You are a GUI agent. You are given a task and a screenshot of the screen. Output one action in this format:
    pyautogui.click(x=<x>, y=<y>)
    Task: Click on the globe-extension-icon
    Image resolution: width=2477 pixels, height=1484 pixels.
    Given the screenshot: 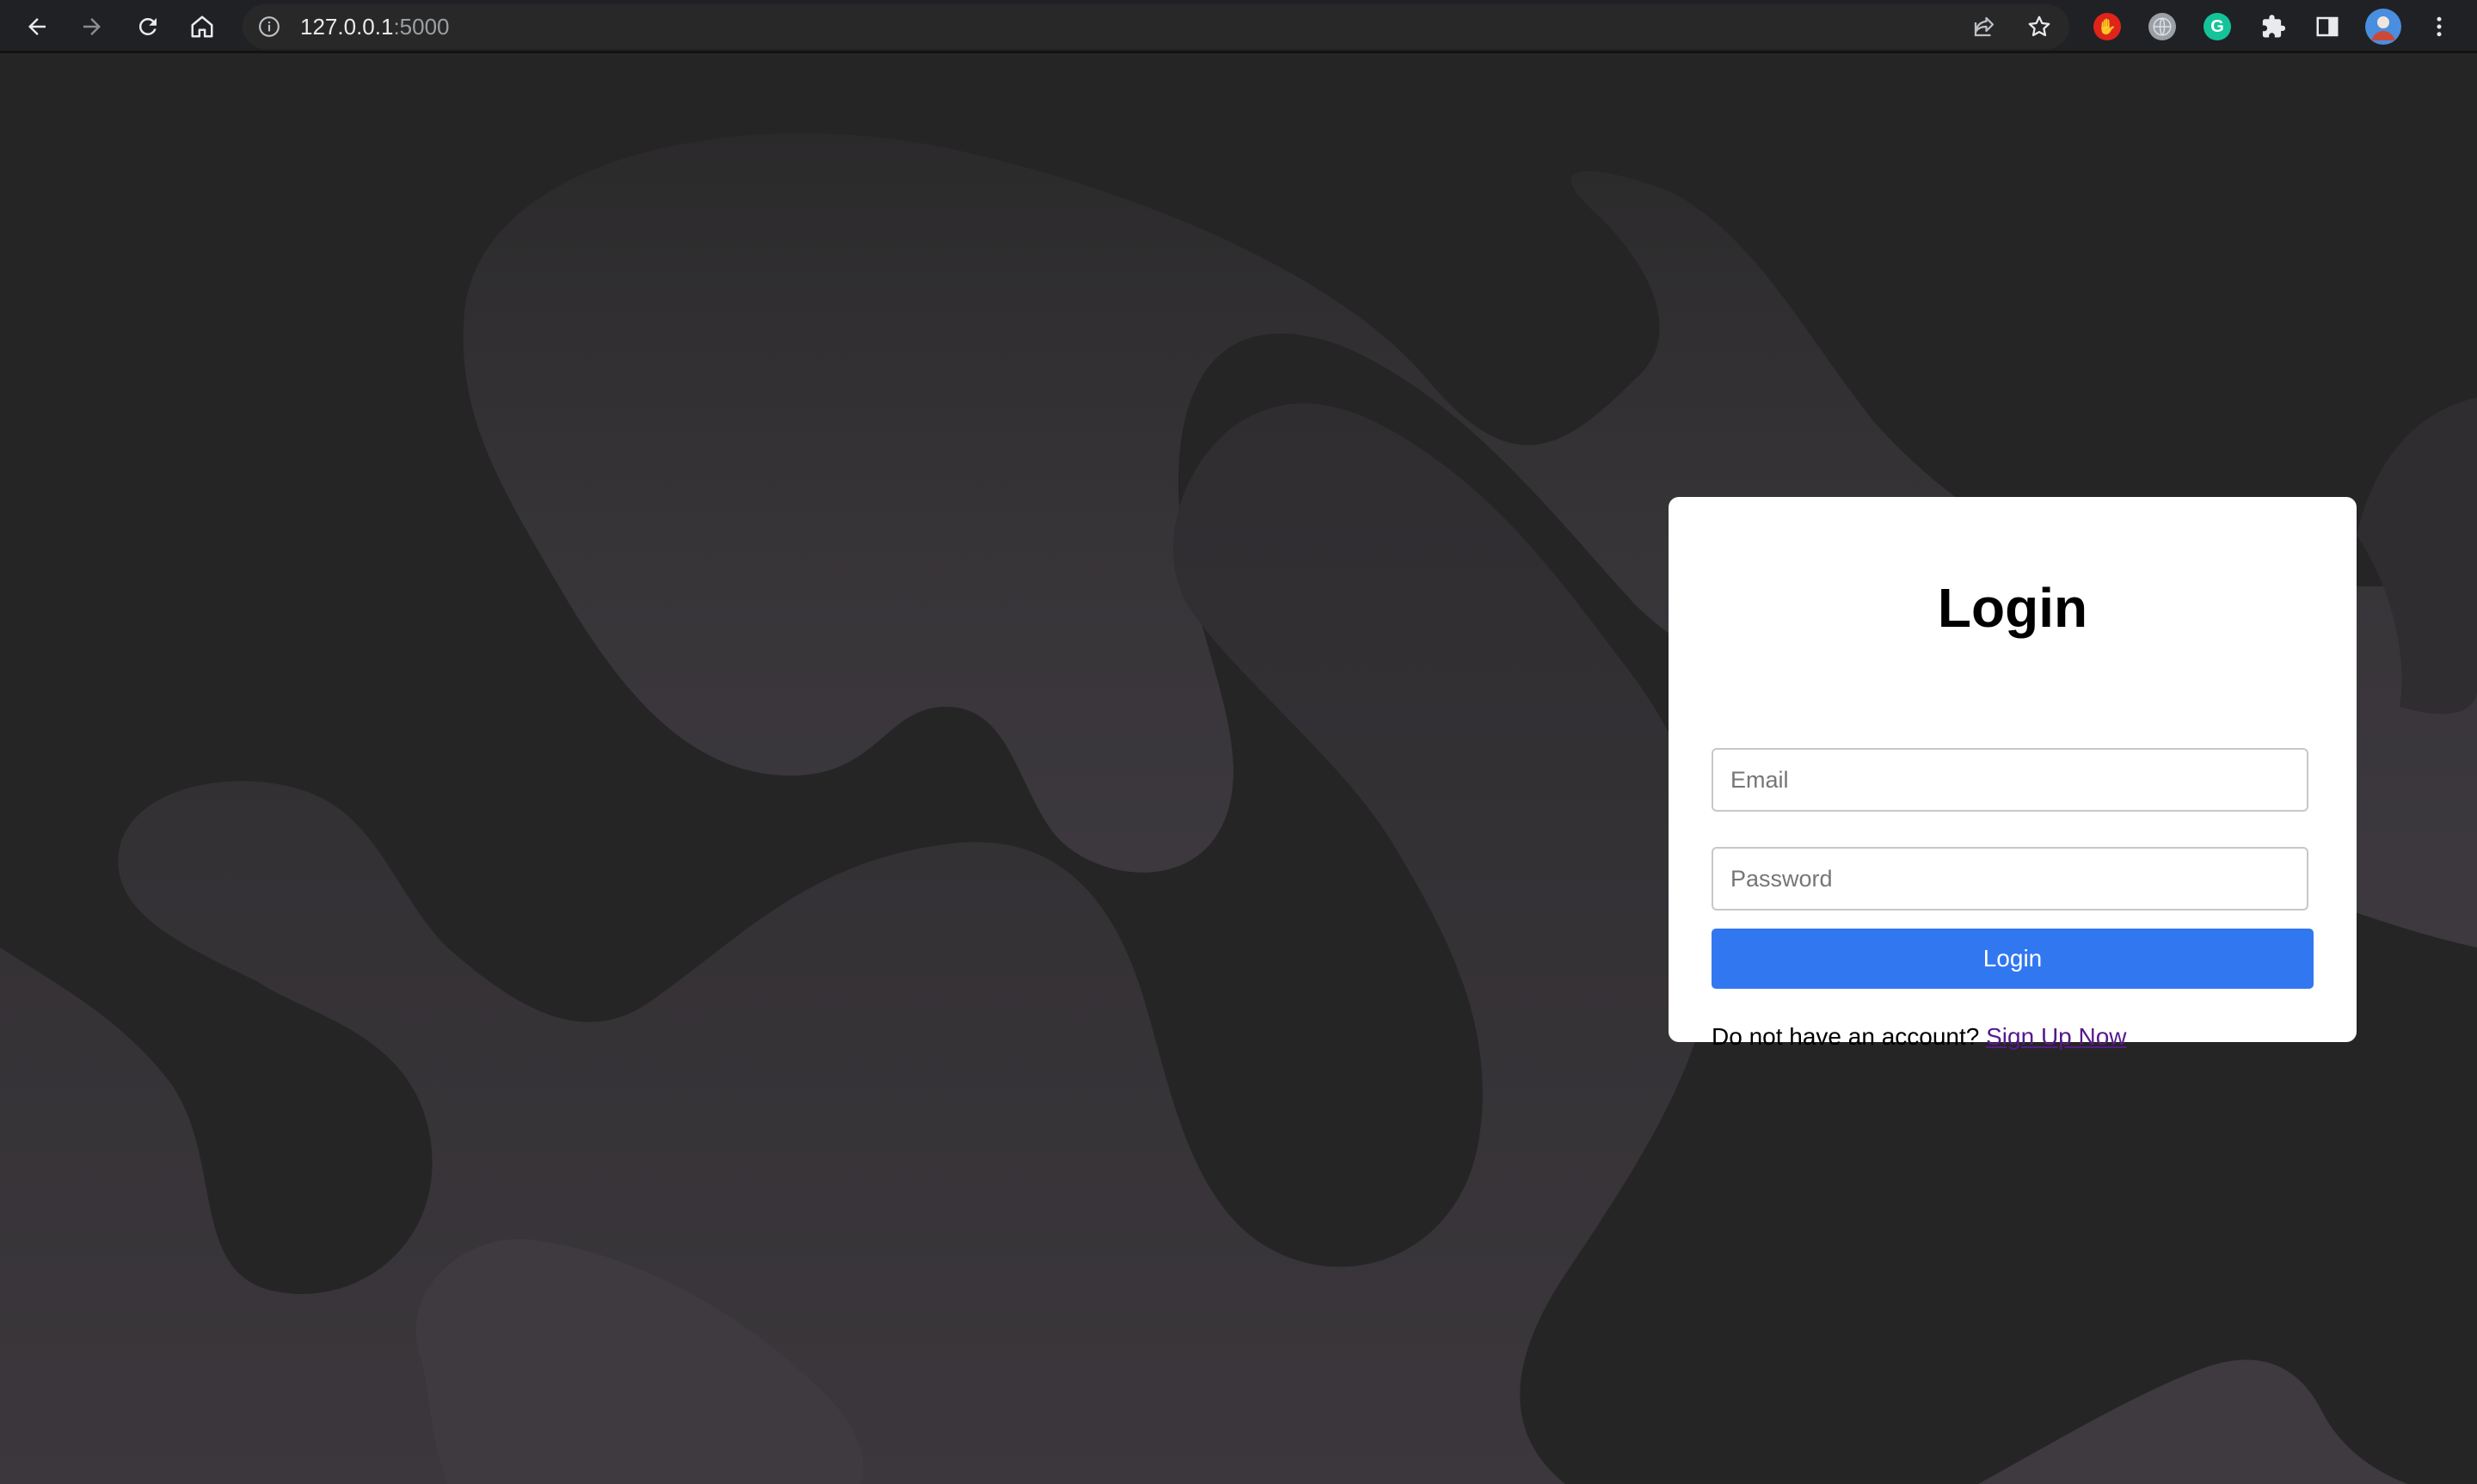 What is the action you would take?
    pyautogui.click(x=2162, y=26)
    